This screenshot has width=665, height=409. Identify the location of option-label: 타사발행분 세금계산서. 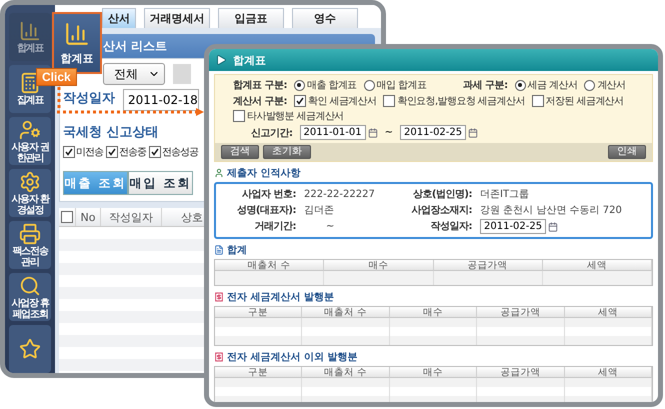
(295, 116).